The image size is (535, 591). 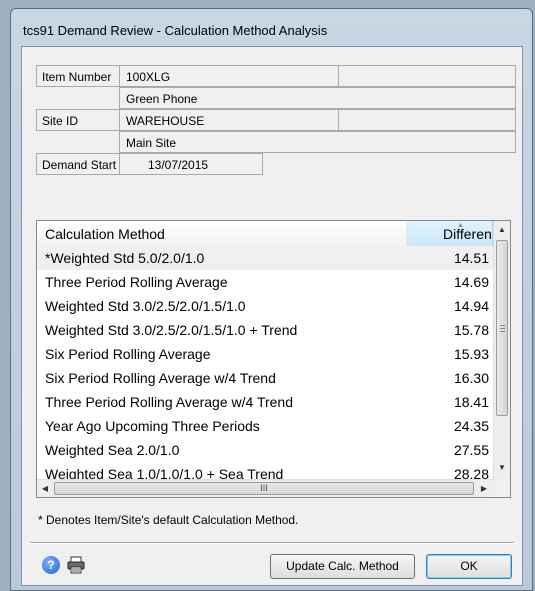 I want to click on difference-cell: 14.94, so click(x=471, y=306).